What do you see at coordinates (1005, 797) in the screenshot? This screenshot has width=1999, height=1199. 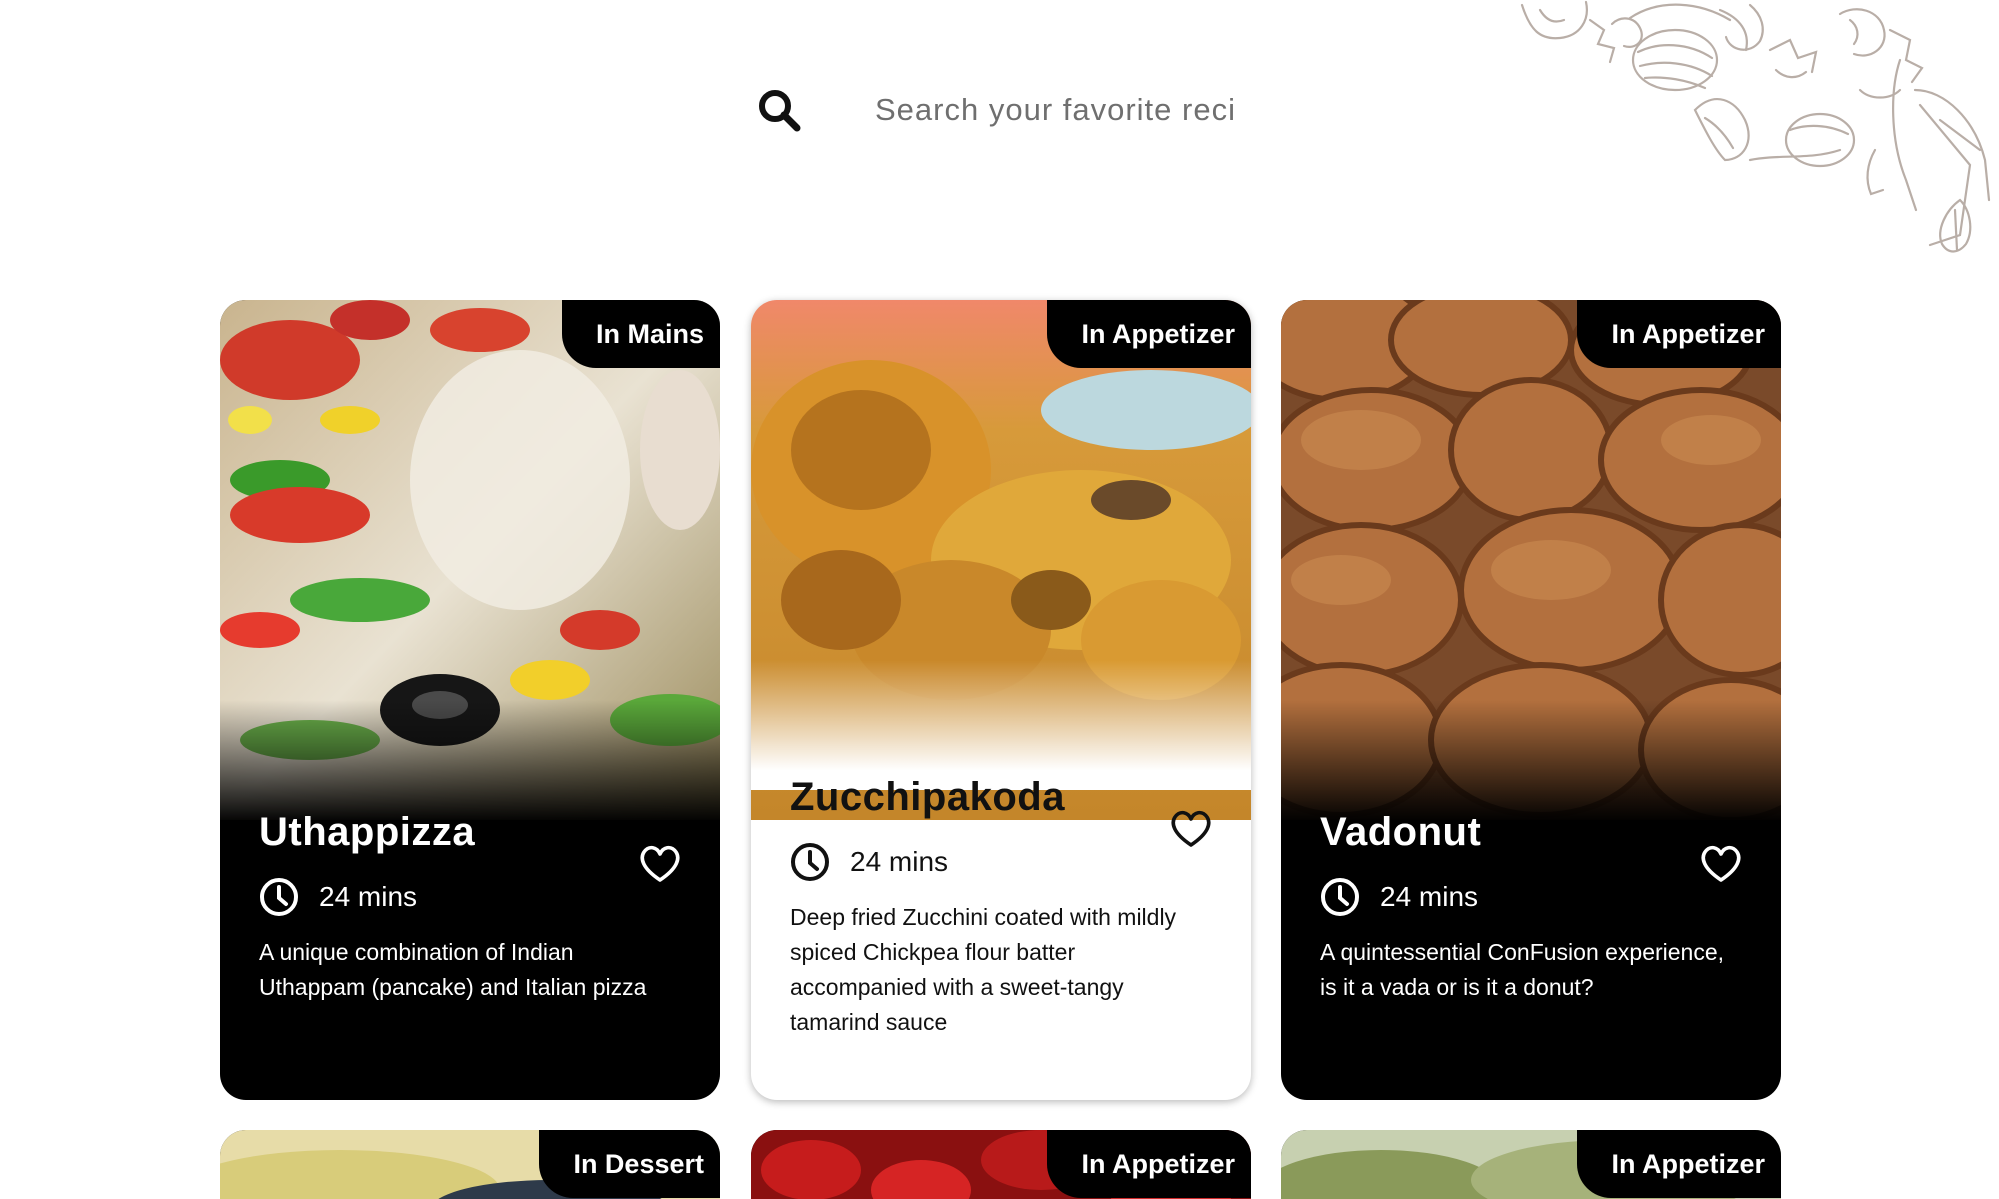 I see `recipe-title: Zucchipakoda` at bounding box center [1005, 797].